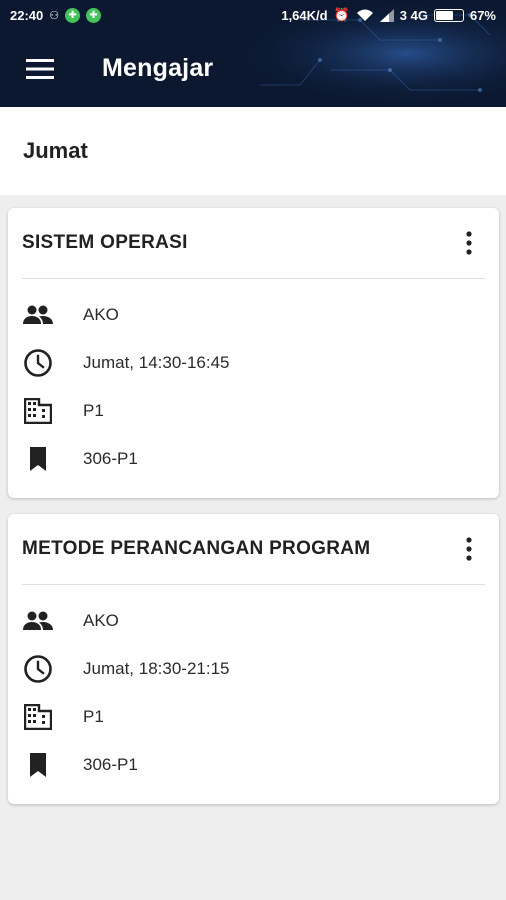 The image size is (506, 900). I want to click on schedule-row: Jumat, 18:30-21:15, so click(253, 669).